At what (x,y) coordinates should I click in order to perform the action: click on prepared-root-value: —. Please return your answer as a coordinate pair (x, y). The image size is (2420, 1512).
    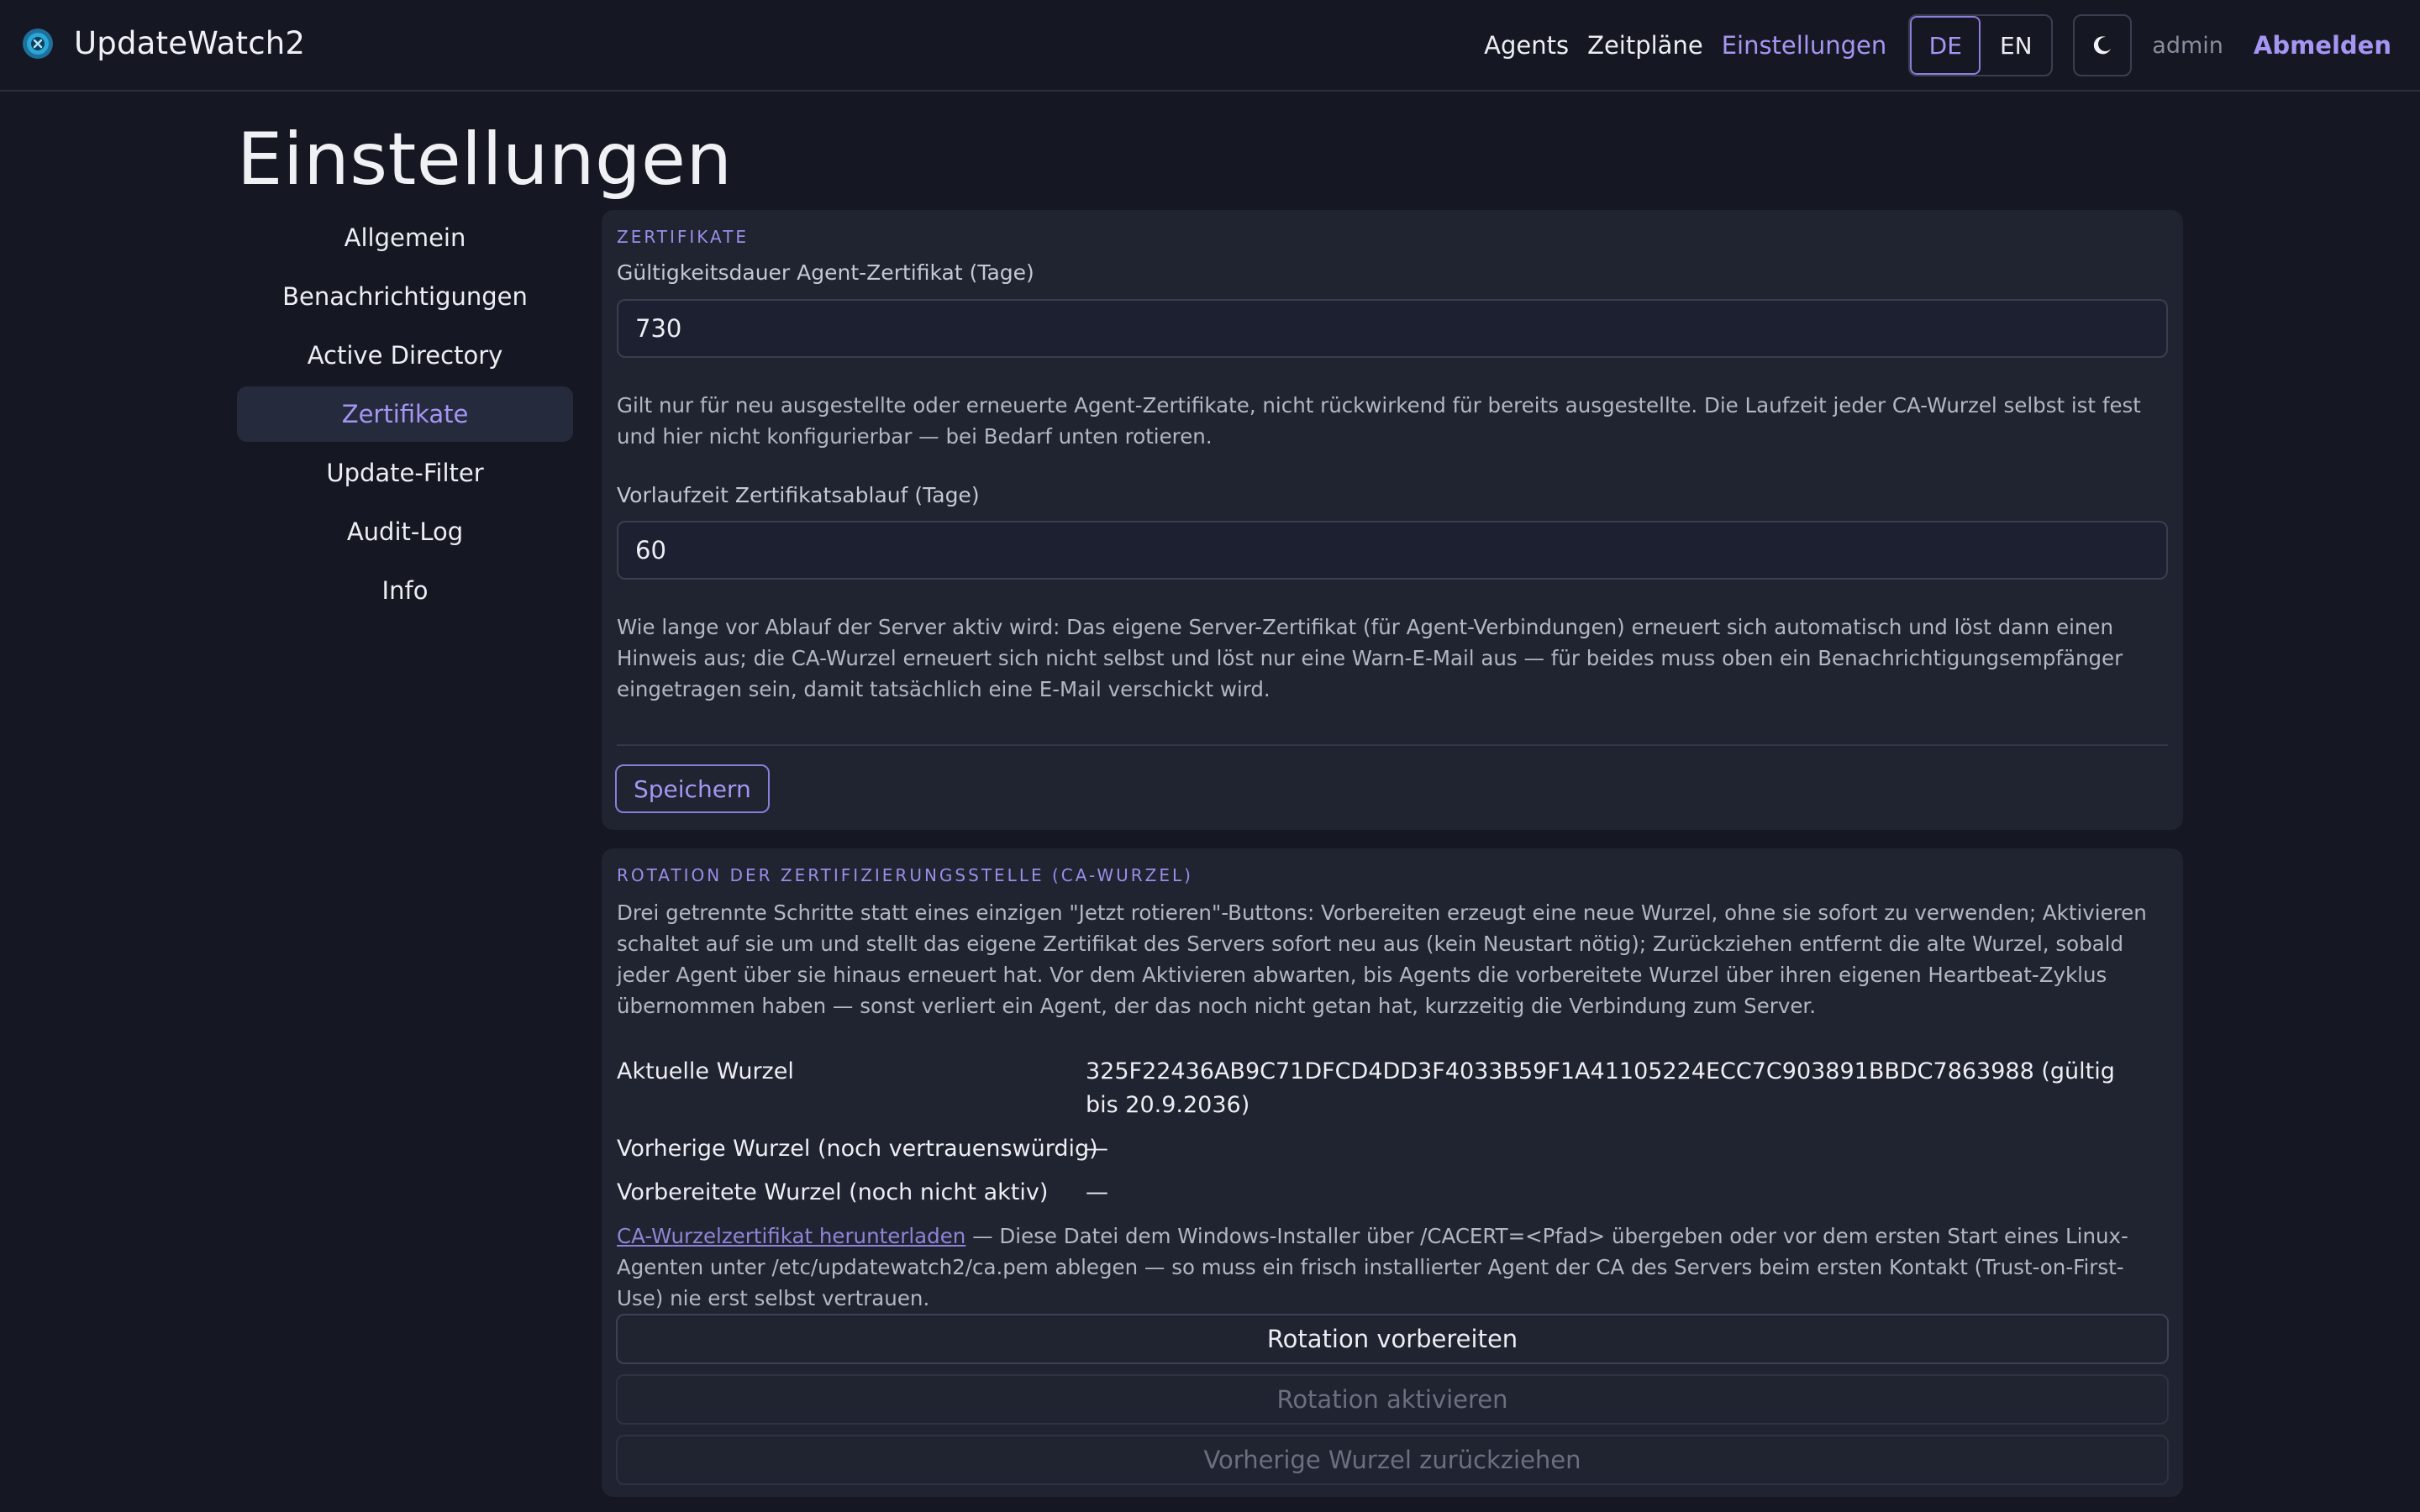
    Looking at the image, I should click on (1097, 1192).